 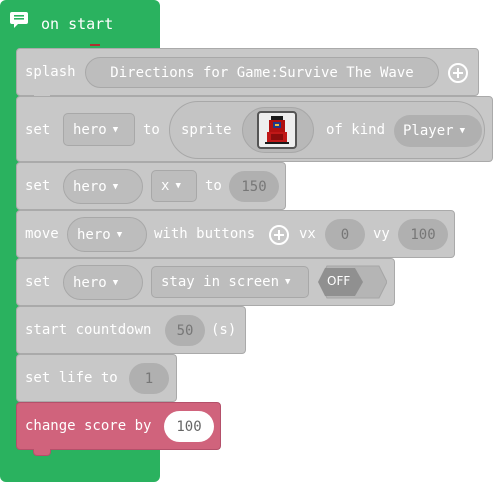 I want to click on set-life-block: set life to 1, so click(x=96, y=378).